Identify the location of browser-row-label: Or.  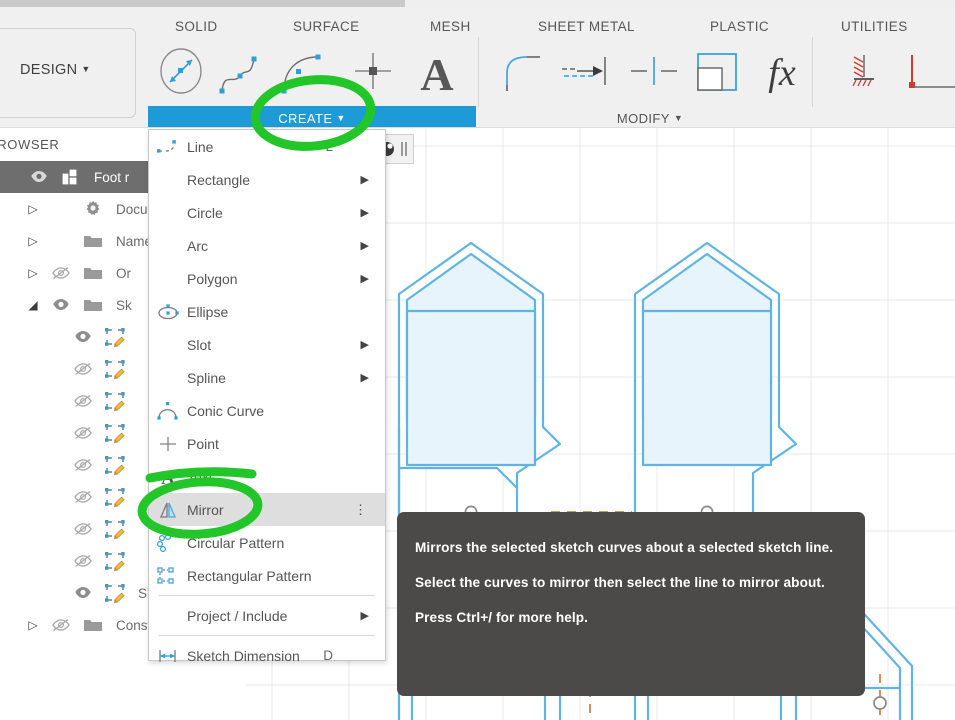
(123, 273).